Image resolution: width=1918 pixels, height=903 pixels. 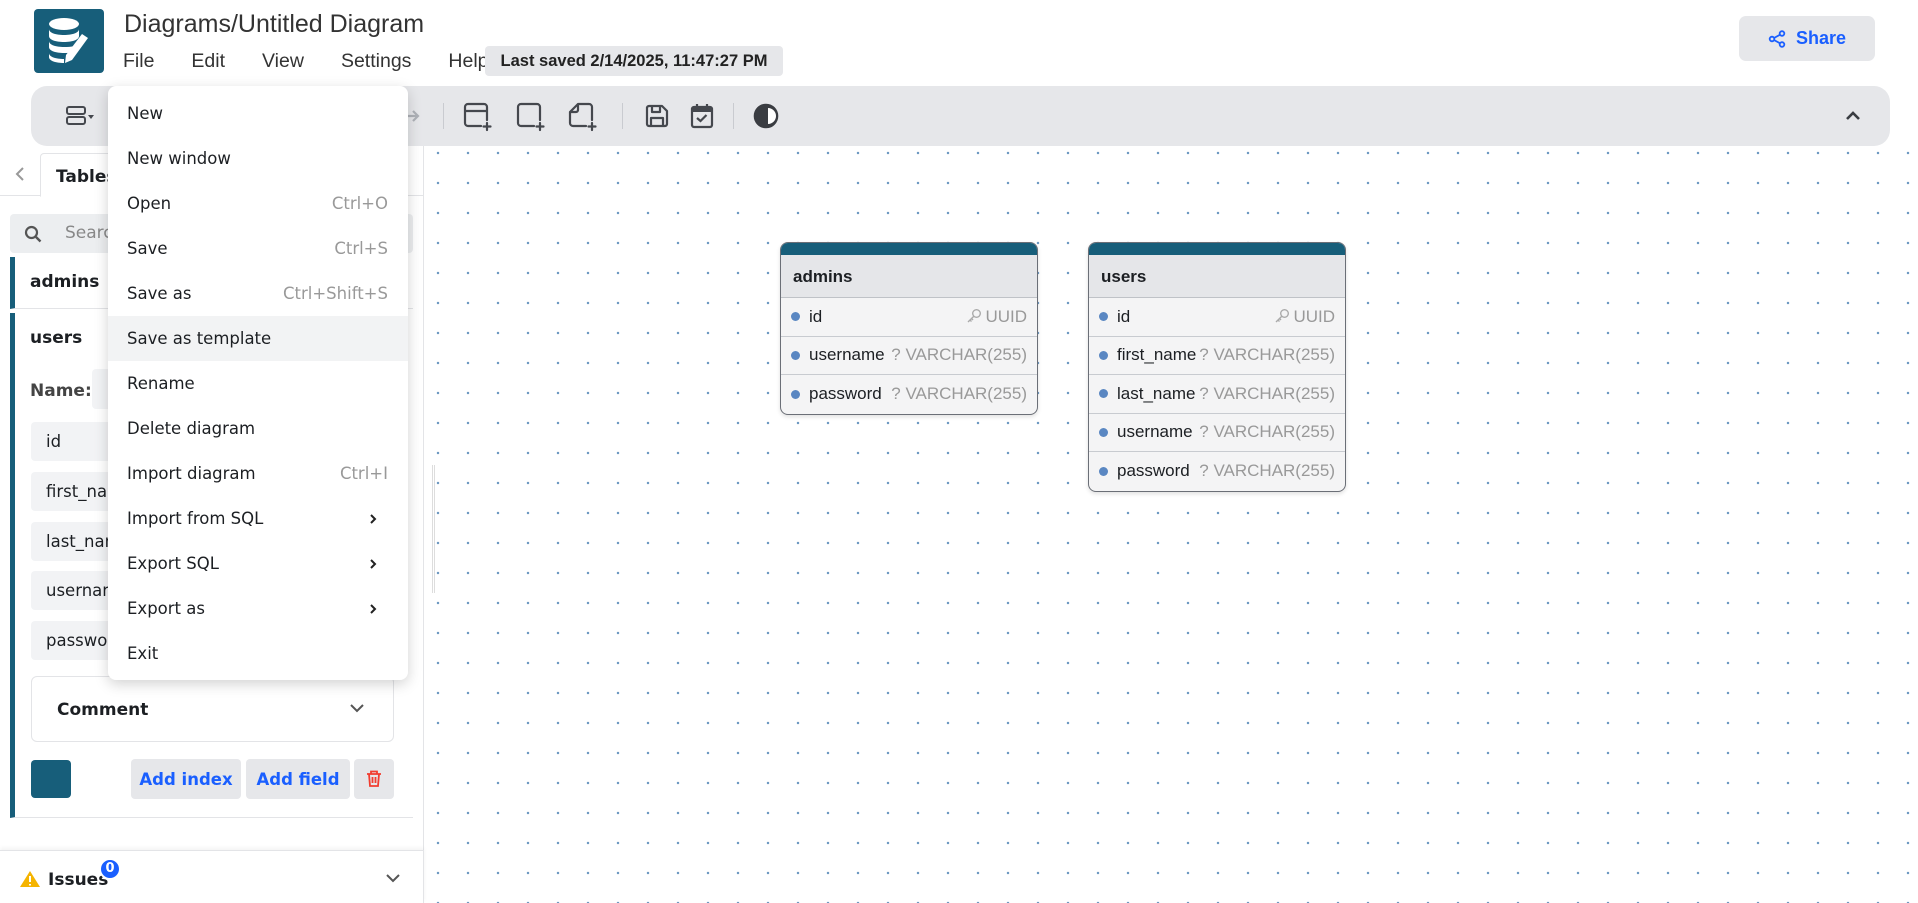 I want to click on save-icon, so click(x=657, y=116).